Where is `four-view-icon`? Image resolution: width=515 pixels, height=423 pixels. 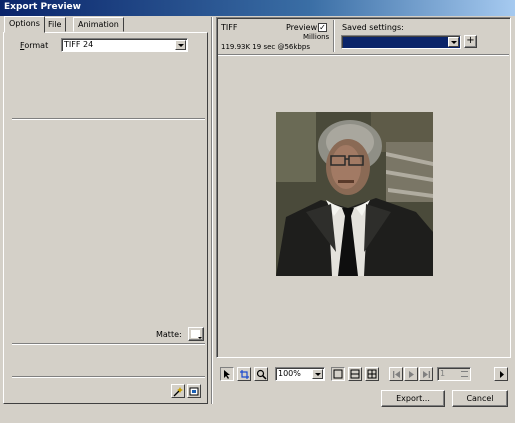
four-view-icon is located at coordinates (372, 374).